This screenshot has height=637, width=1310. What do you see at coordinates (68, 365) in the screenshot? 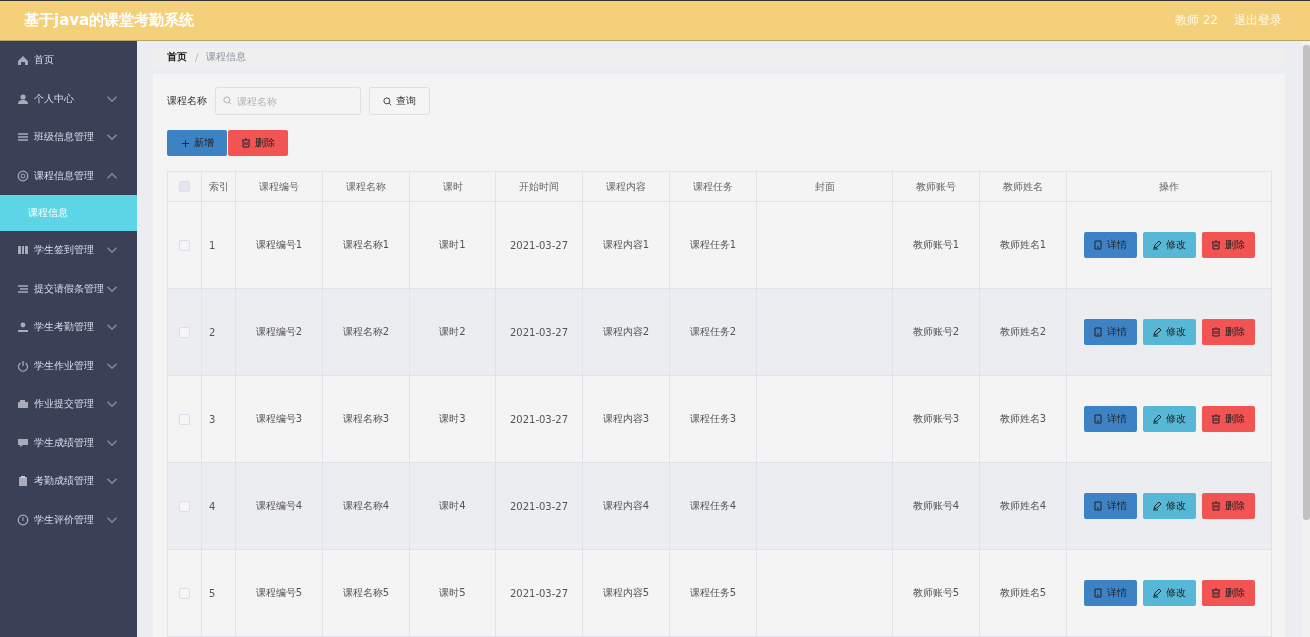
I see `sidebar-item: 学生作业管理` at bounding box center [68, 365].